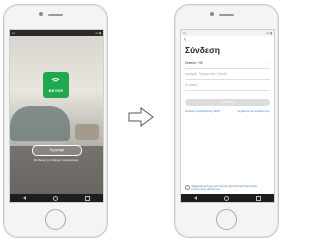  What do you see at coordinates (227, 102) in the screenshot?
I see `login-button: Σύνδεση` at bounding box center [227, 102].